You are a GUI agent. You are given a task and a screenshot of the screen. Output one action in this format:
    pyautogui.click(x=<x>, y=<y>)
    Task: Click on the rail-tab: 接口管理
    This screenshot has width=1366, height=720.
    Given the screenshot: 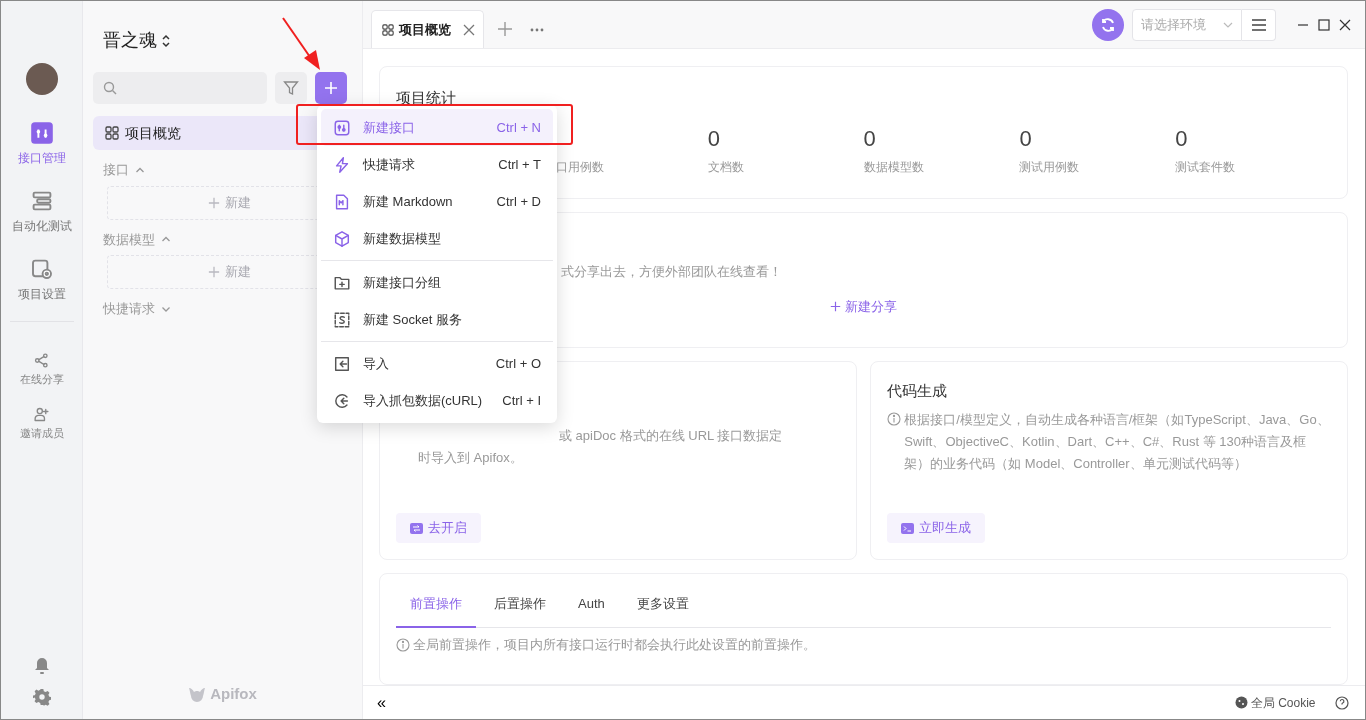 What is the action you would take?
    pyautogui.click(x=41, y=144)
    